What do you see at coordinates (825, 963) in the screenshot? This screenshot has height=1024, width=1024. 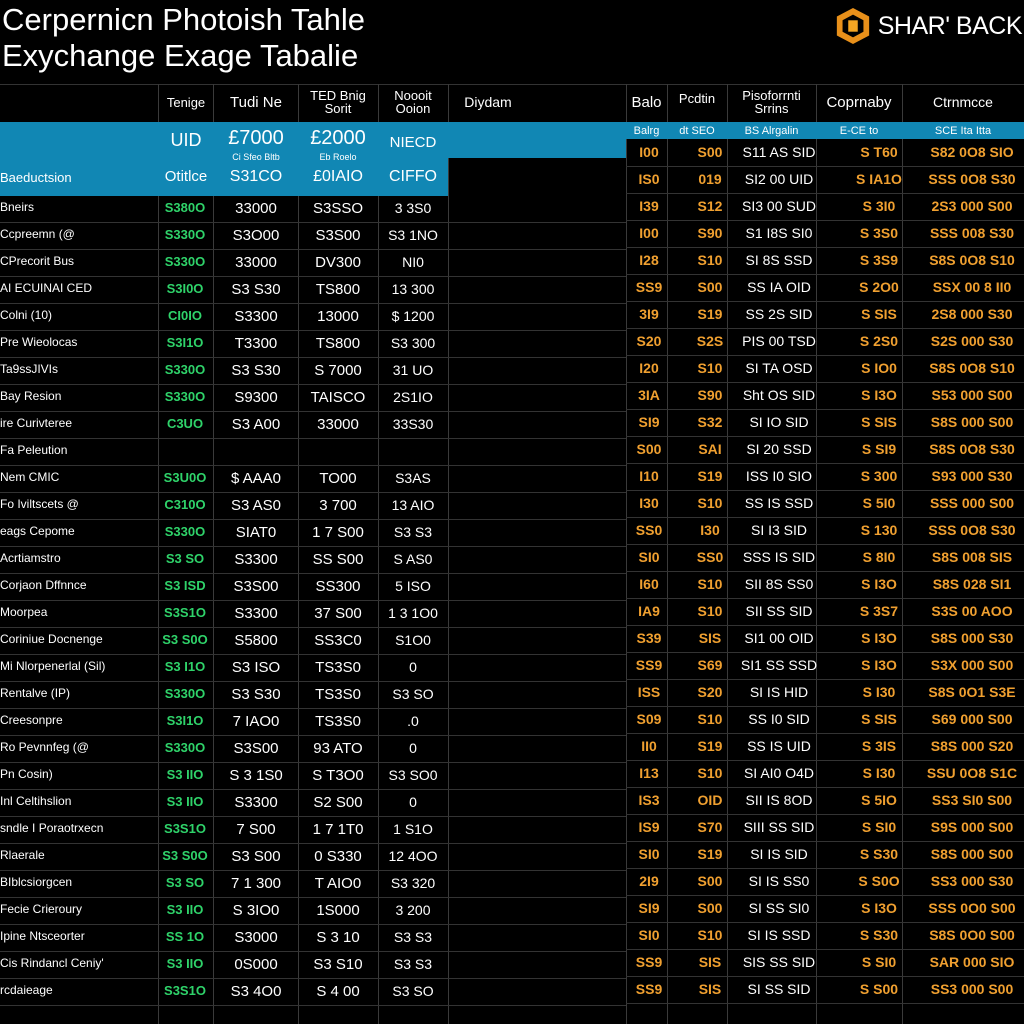 I see `table-row: SS9 SIS SIS SS SID S SI0 SAR 000 SIO` at bounding box center [825, 963].